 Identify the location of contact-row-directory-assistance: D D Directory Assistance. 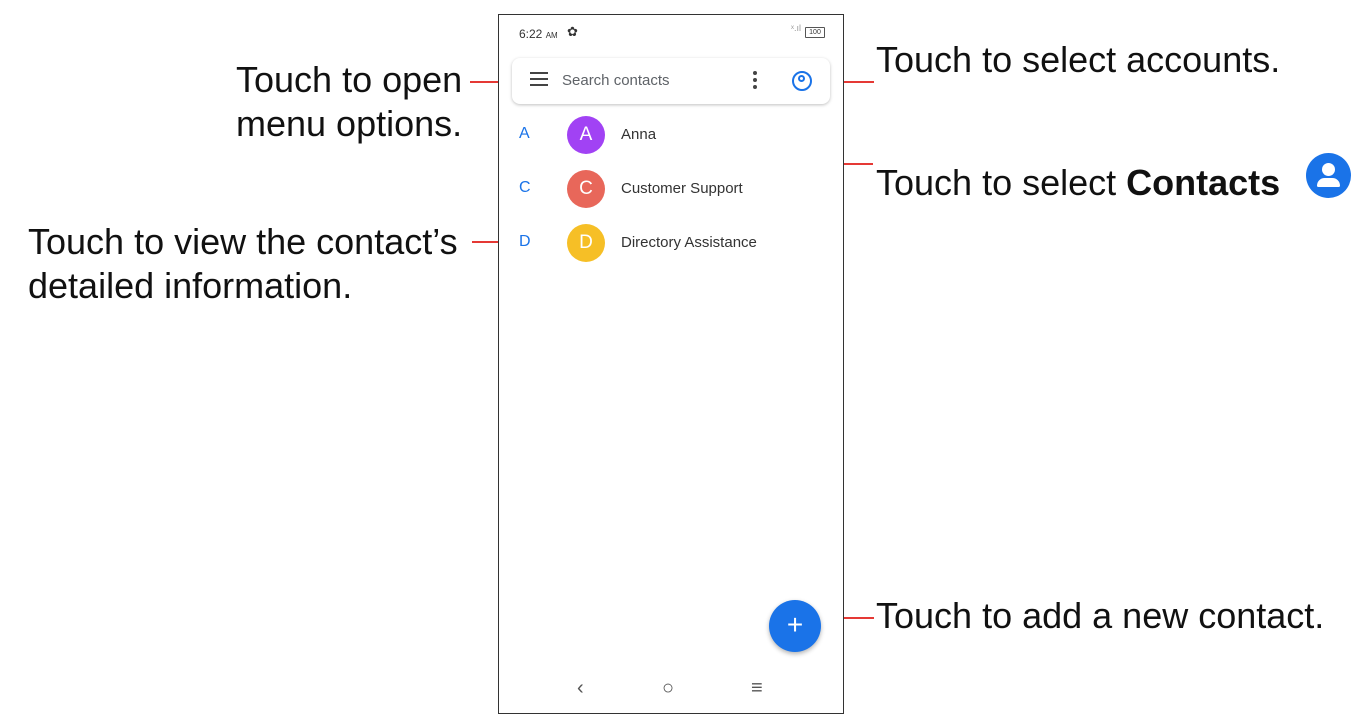
(671, 243).